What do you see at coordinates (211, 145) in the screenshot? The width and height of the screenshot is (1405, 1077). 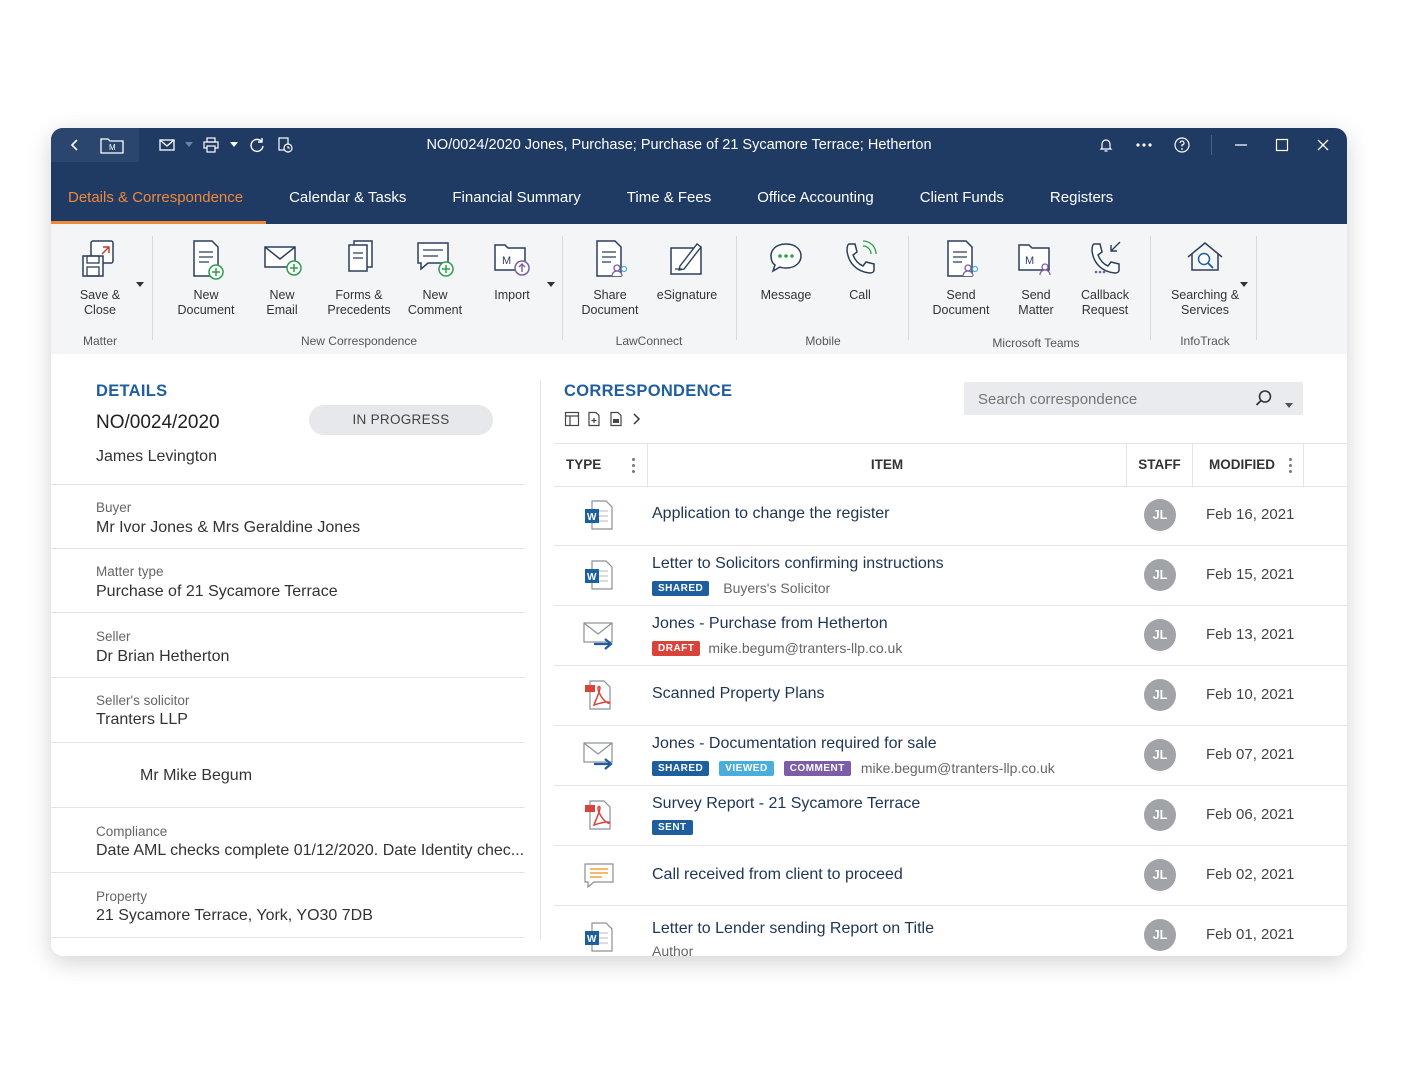 I see `print-icon` at bounding box center [211, 145].